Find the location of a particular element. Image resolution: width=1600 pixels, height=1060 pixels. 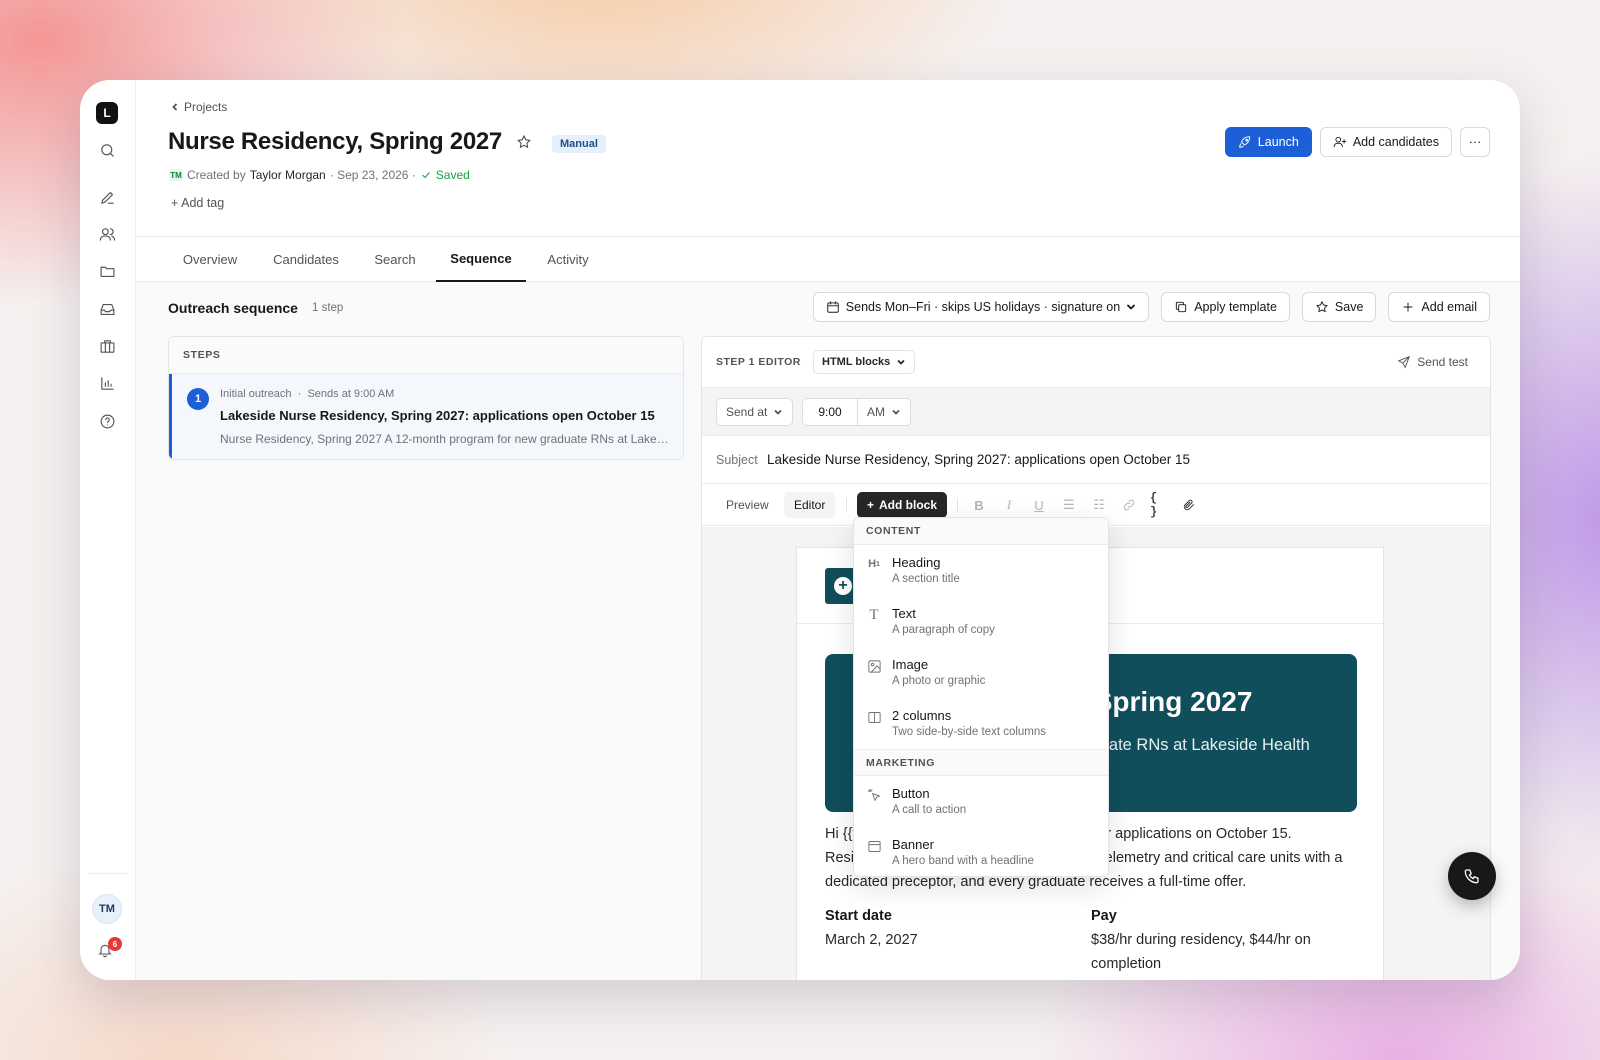

saved-status: Saved is located at coordinates (445, 175).